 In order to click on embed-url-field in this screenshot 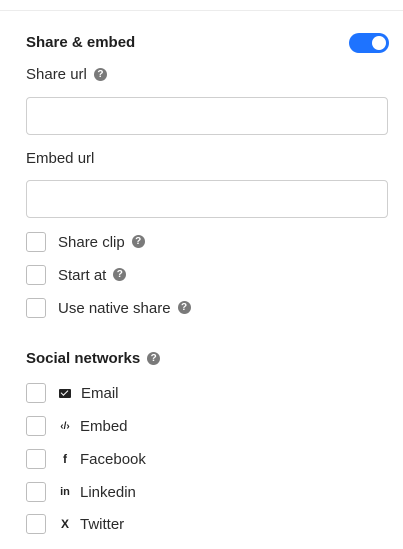, I will do `click(207, 199)`.